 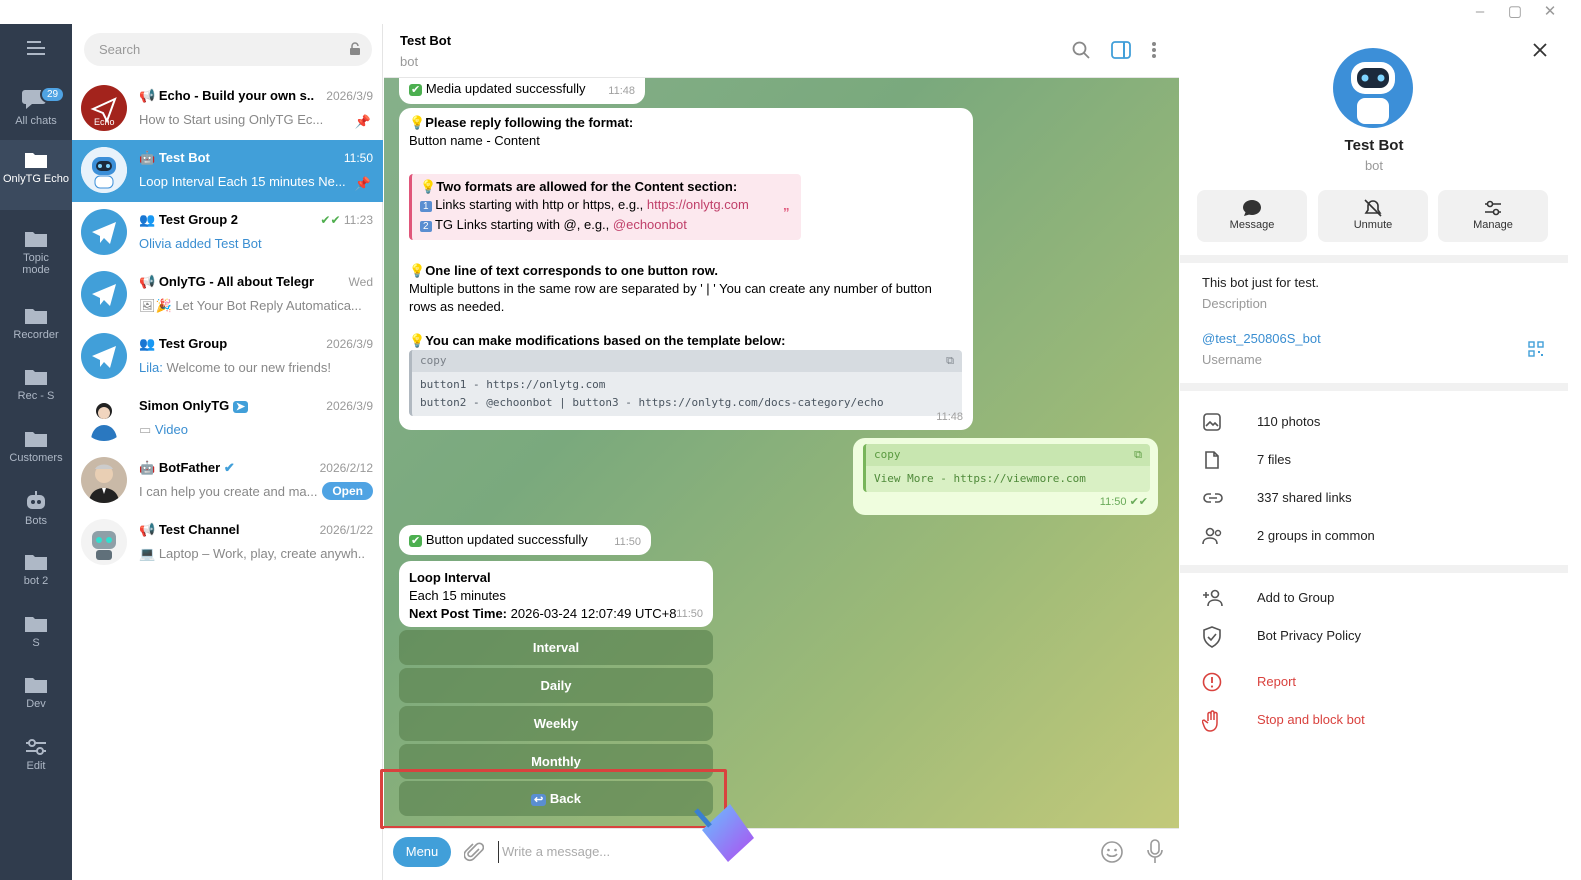 I want to click on add-to-group-label: Add to Group, so click(x=1296, y=597).